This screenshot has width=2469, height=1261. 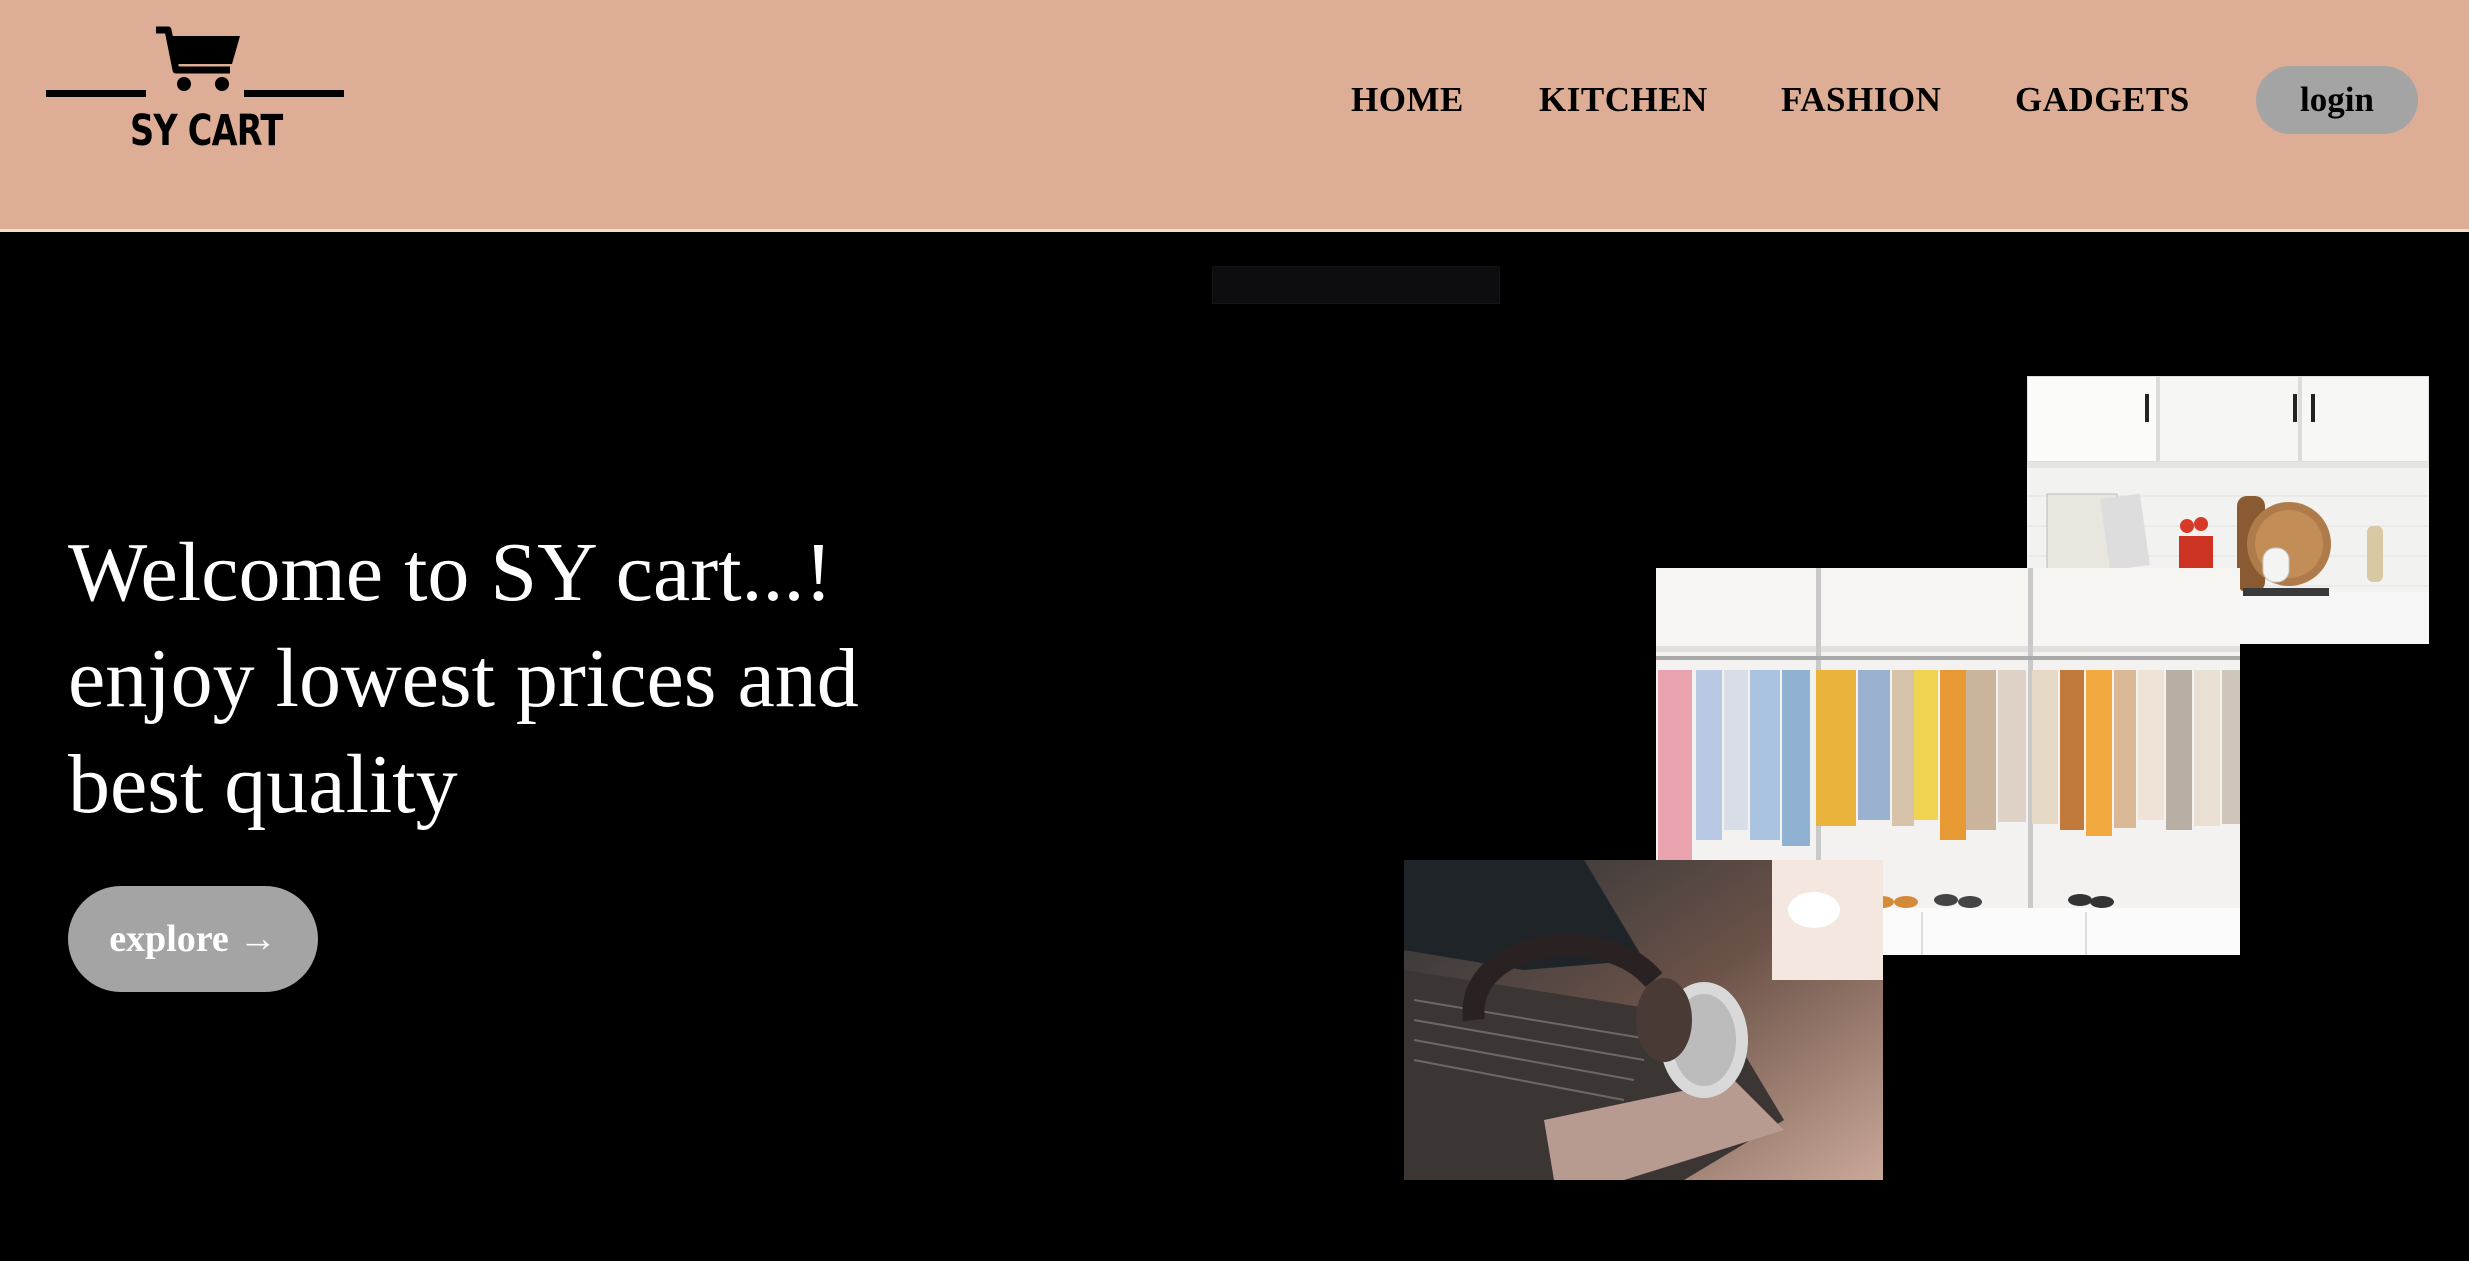 I want to click on explore-button: explore →, so click(x=193, y=939).